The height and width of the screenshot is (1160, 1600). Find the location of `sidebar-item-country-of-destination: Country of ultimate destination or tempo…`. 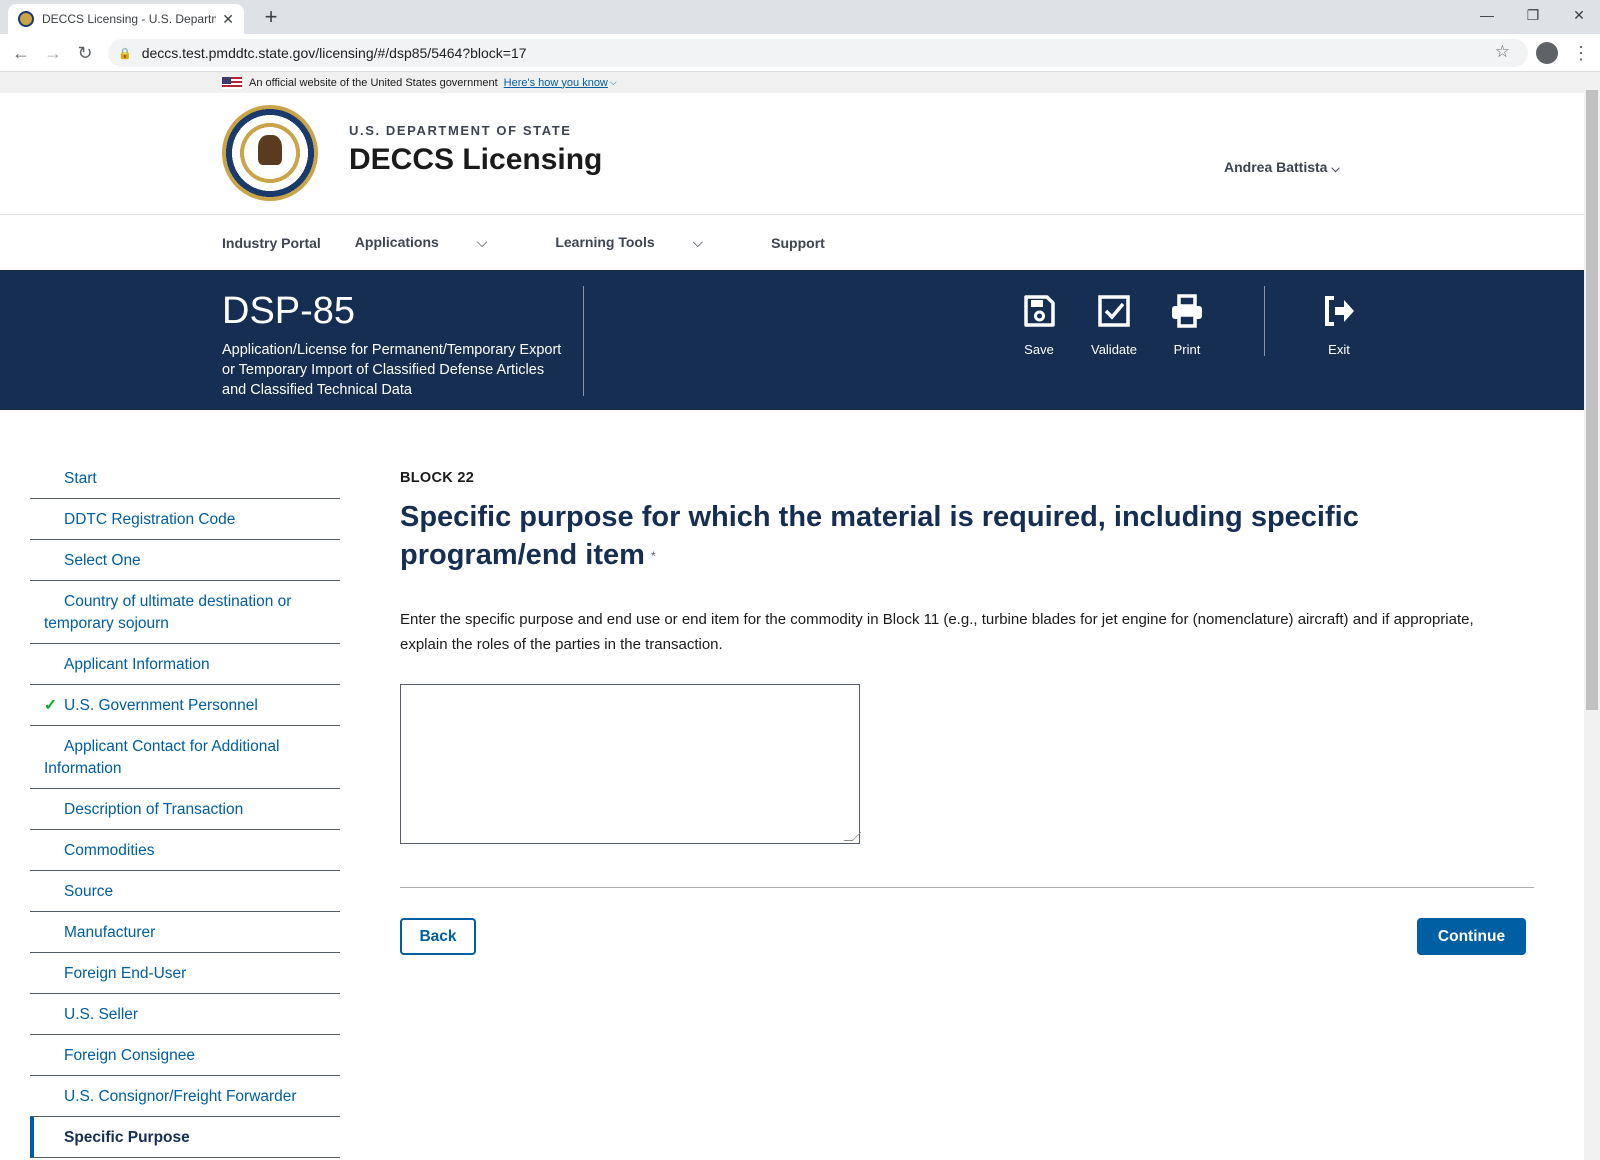

sidebar-item-country-of-destination: Country of ultimate destination or tempo… is located at coordinates (185, 612).